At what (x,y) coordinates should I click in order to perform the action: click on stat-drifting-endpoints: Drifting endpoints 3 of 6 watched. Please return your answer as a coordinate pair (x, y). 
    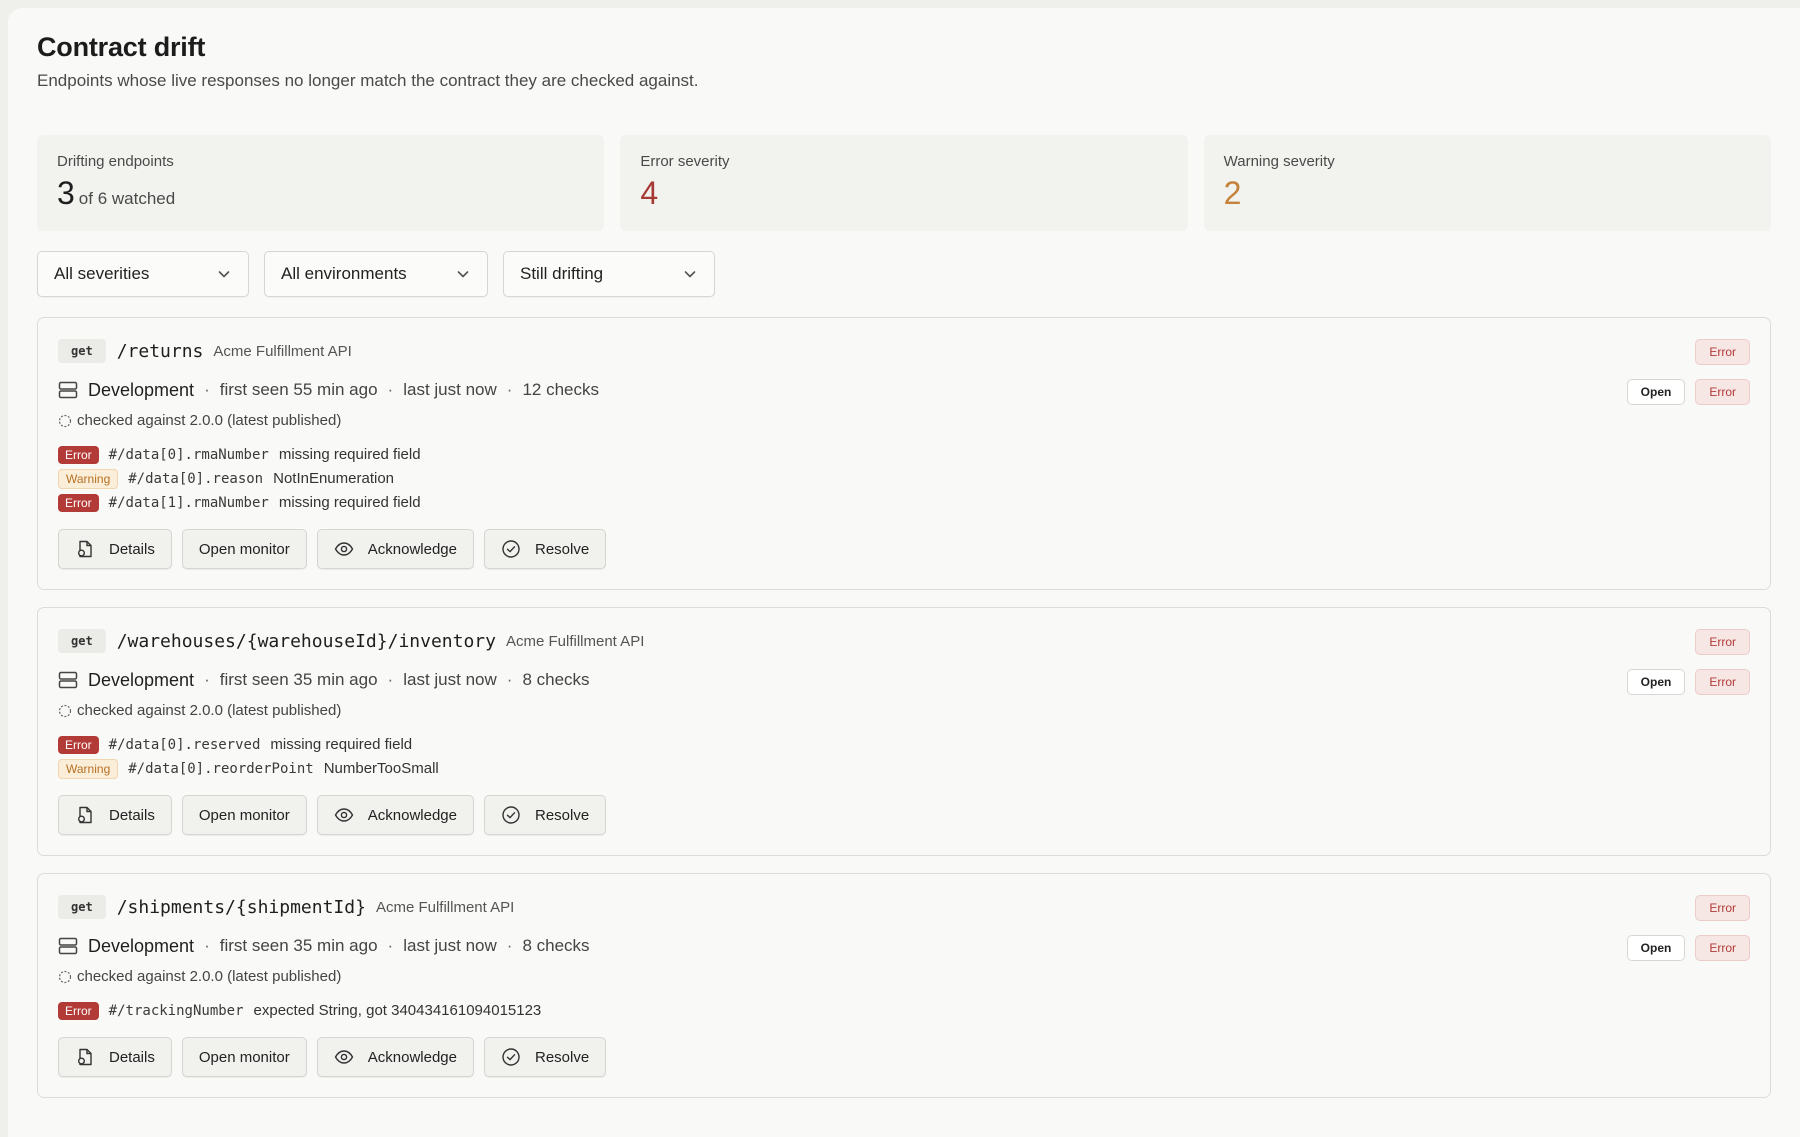
    Looking at the image, I should click on (321, 183).